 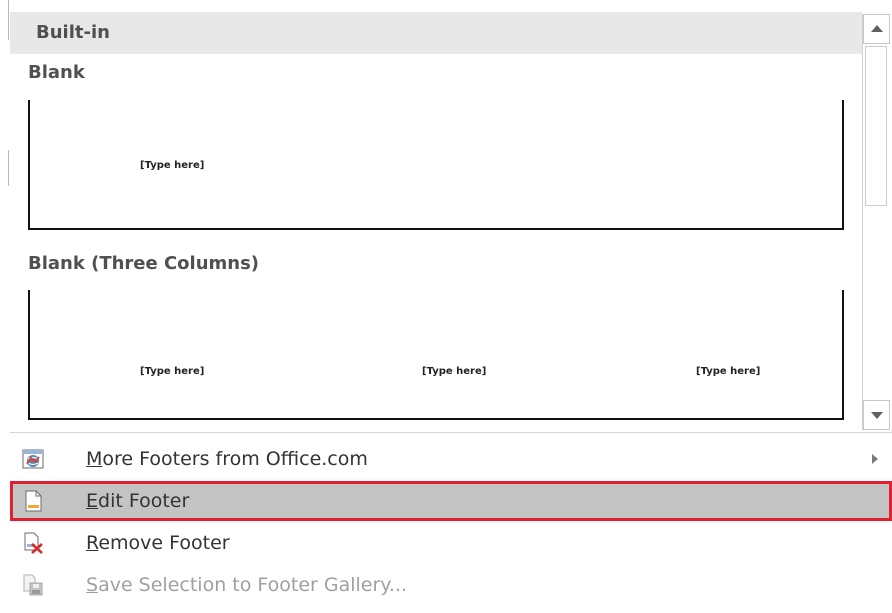 I want to click on chevron-up-icon, so click(x=877, y=28).